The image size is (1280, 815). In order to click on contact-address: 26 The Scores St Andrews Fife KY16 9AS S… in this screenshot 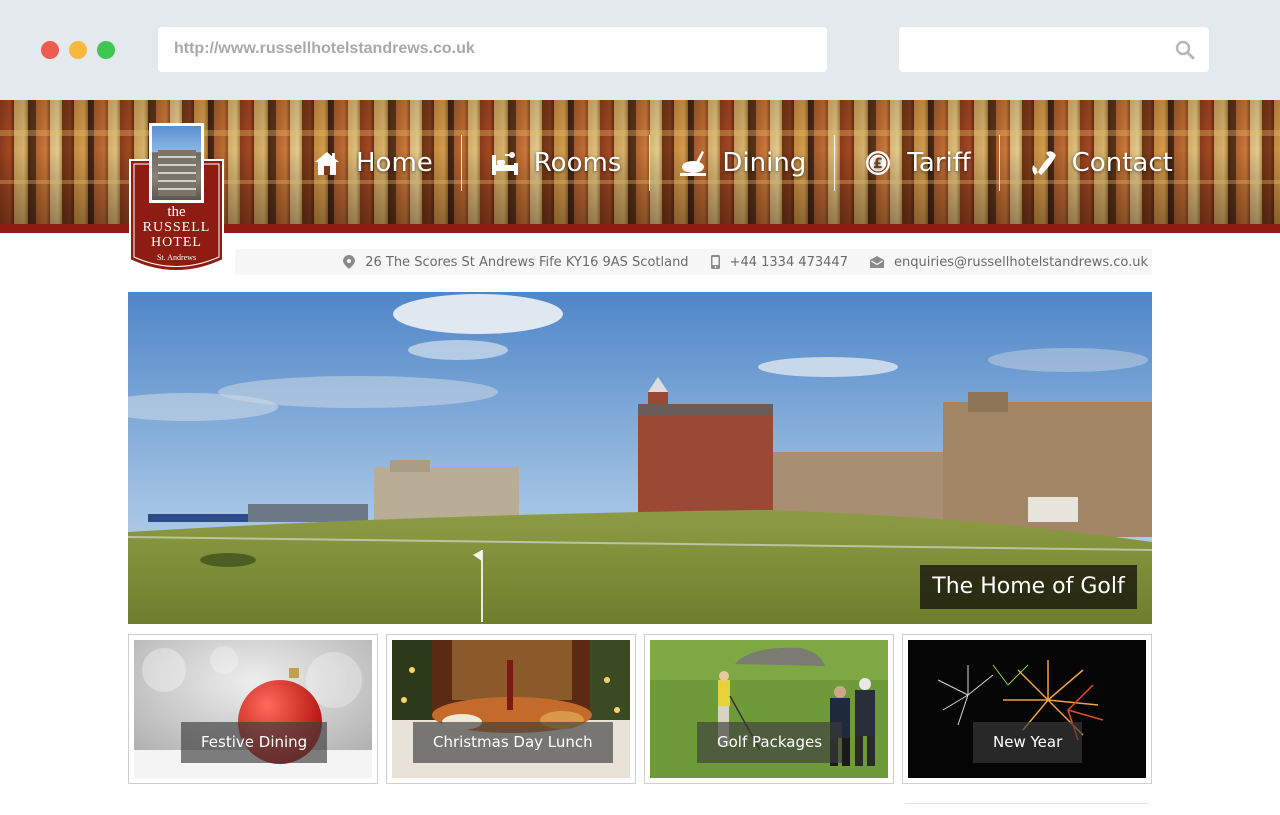, I will do `click(516, 262)`.